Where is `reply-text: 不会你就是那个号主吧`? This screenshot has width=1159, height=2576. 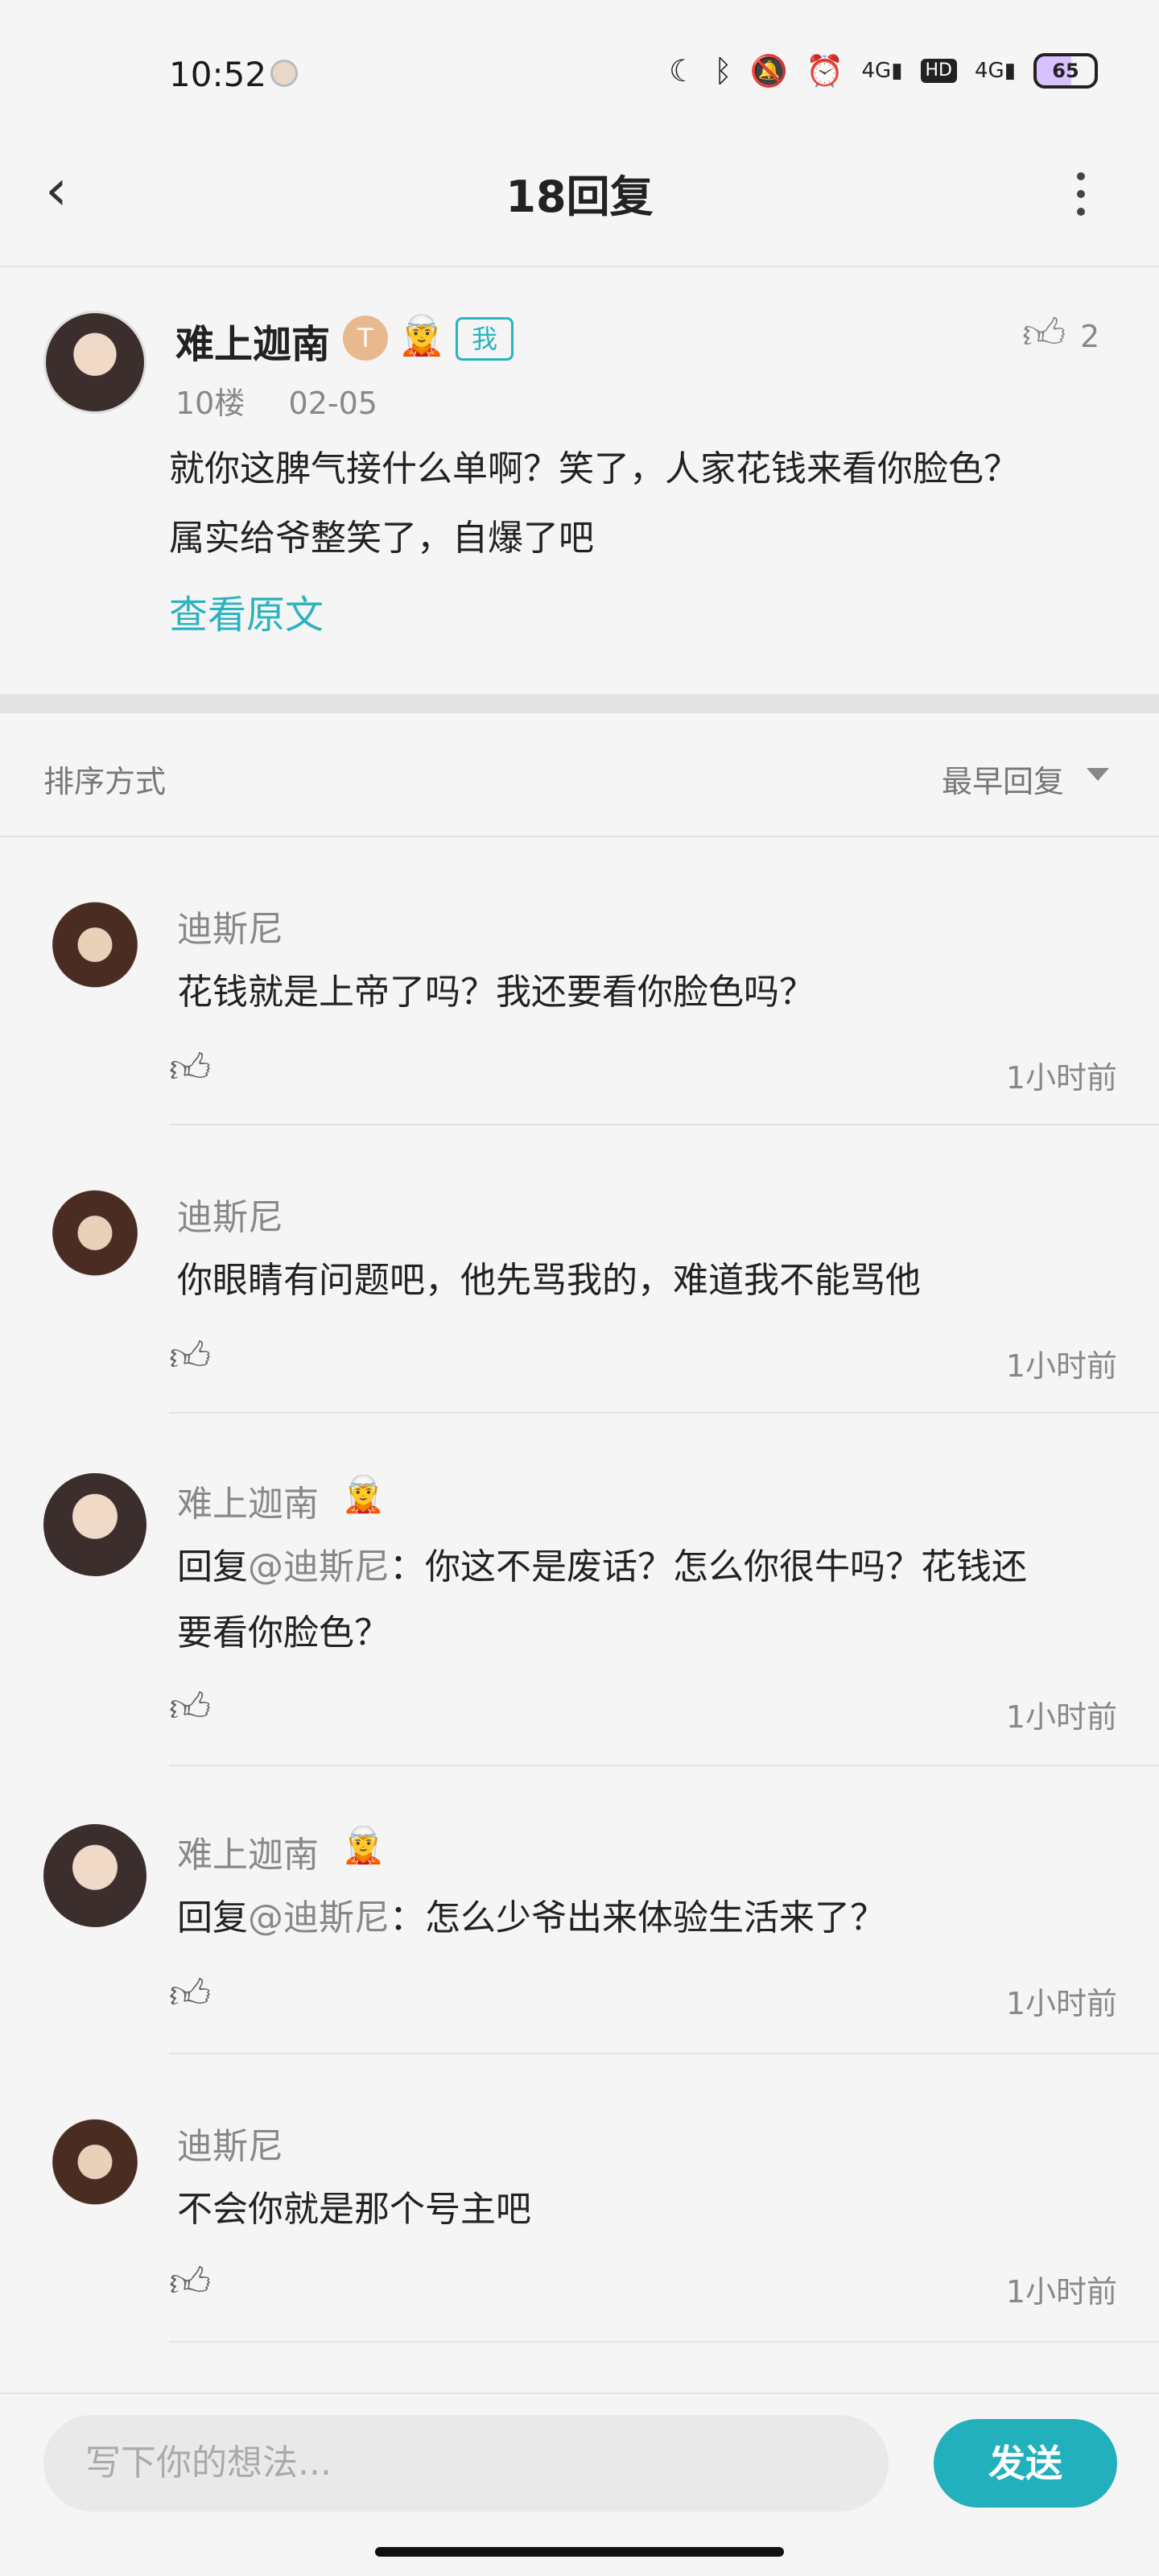 reply-text: 不会你就是那个号主吧 is located at coordinates (354, 2209).